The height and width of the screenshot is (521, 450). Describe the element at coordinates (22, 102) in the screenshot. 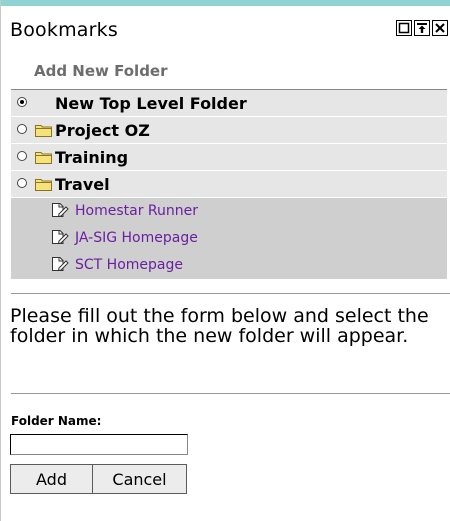

I see `radio-top-level` at that location.